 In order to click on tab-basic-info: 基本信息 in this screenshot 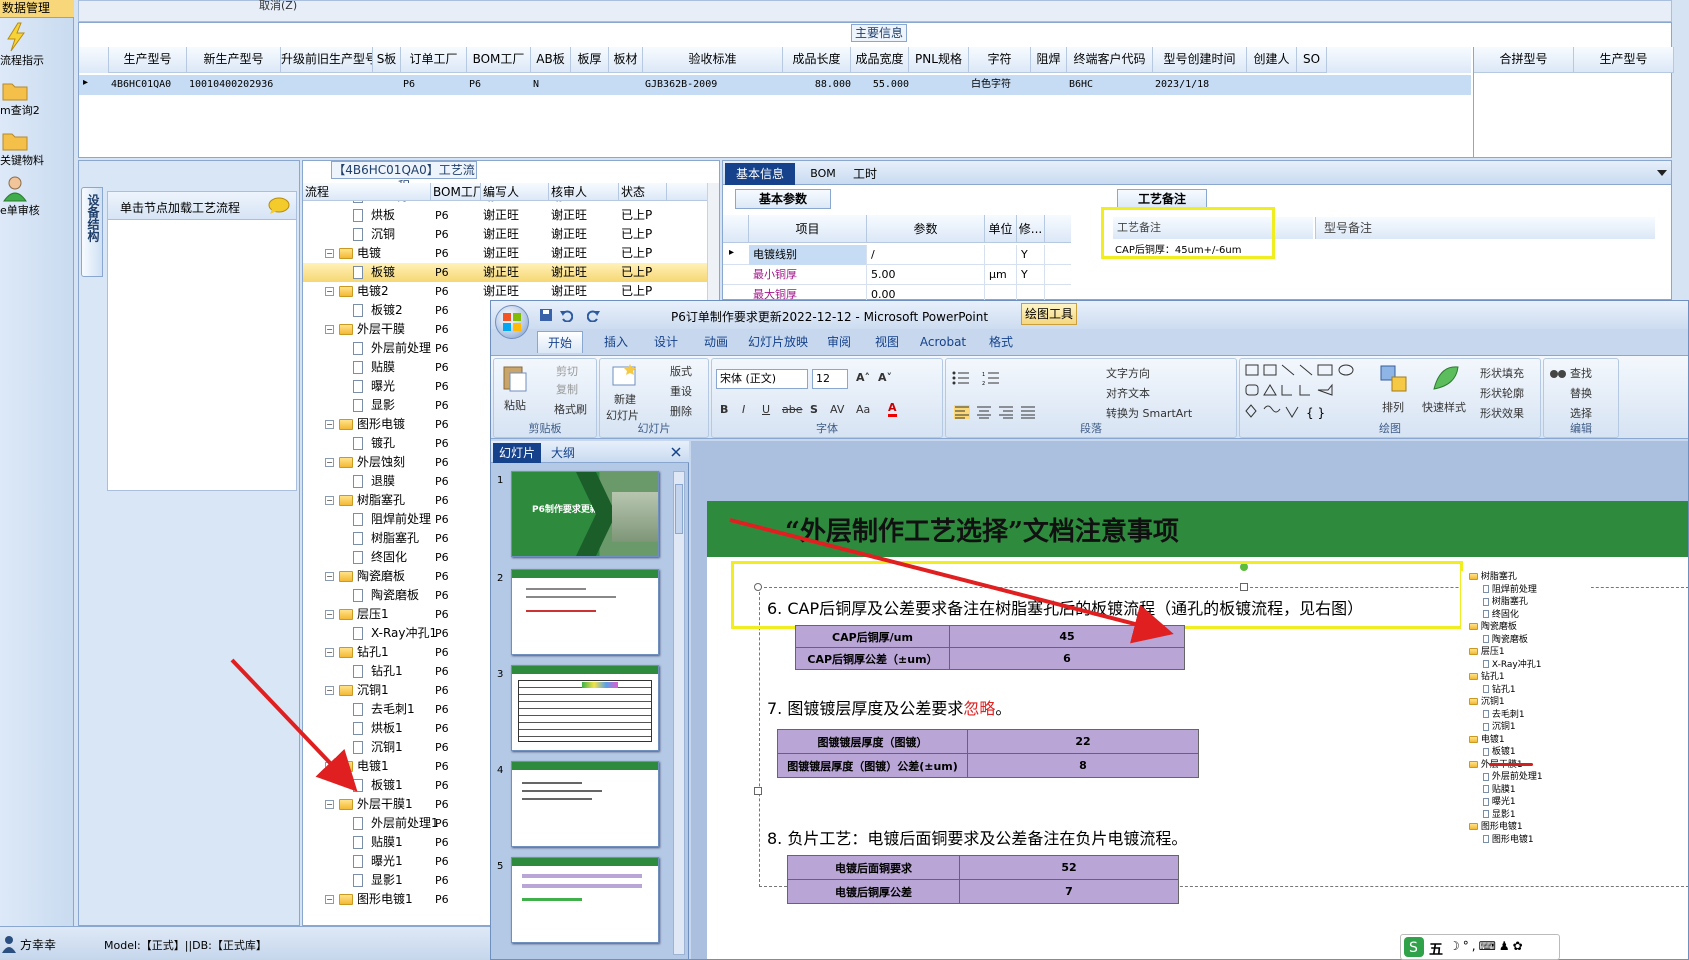, I will do `click(760, 174)`.